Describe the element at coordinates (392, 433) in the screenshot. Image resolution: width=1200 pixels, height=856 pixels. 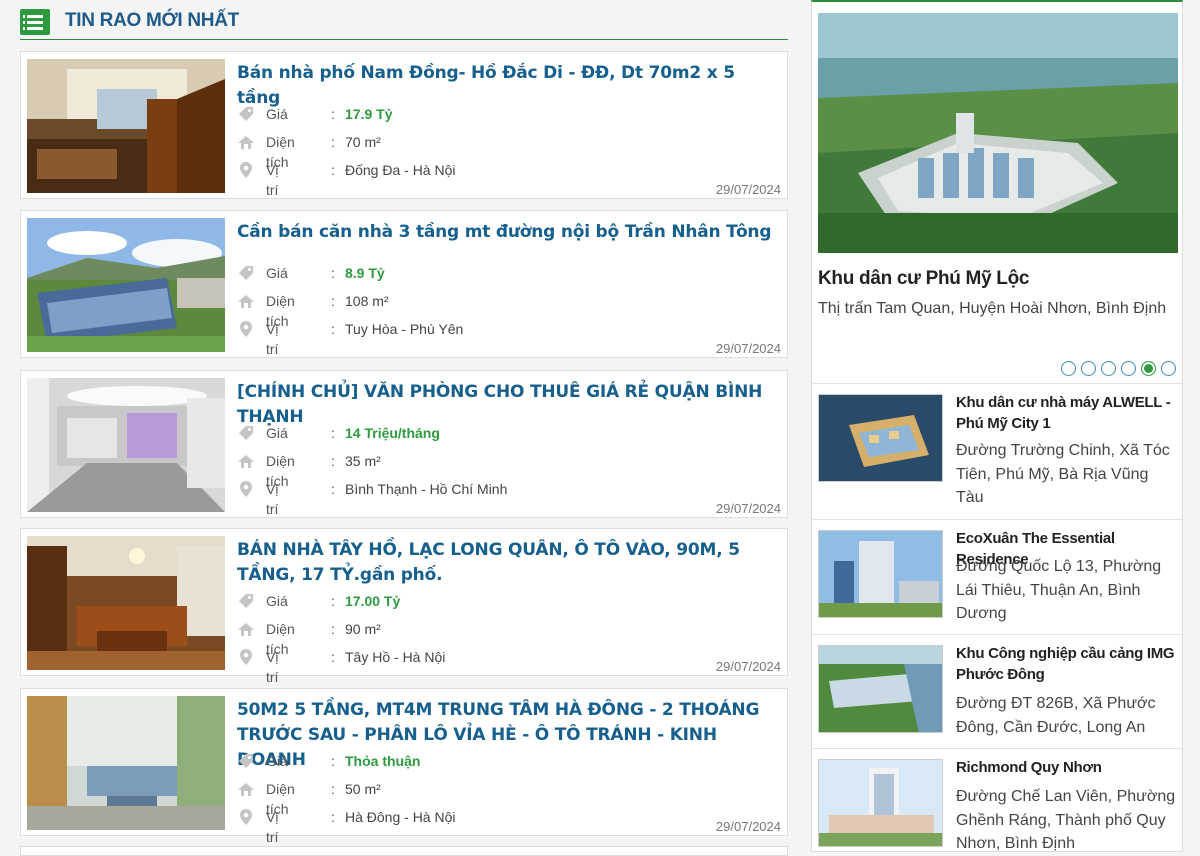
I see `price-value: 14 Triệu/tháng` at that location.